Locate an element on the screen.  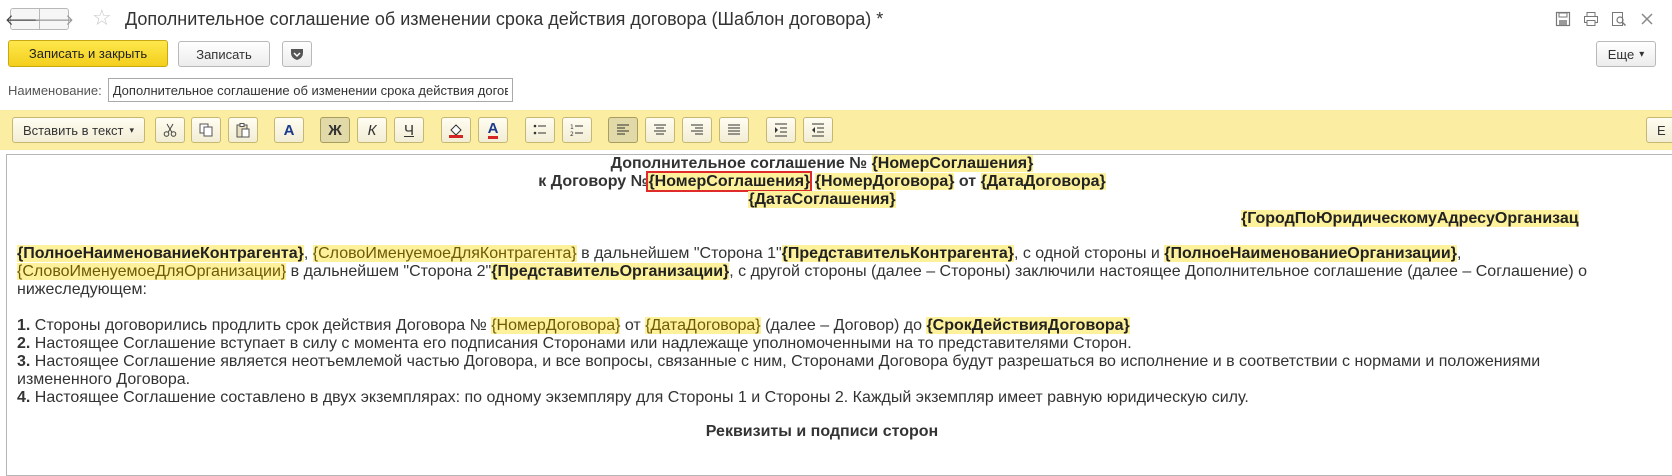
numbered-list-icon: 12 is located at coordinates (576, 131).